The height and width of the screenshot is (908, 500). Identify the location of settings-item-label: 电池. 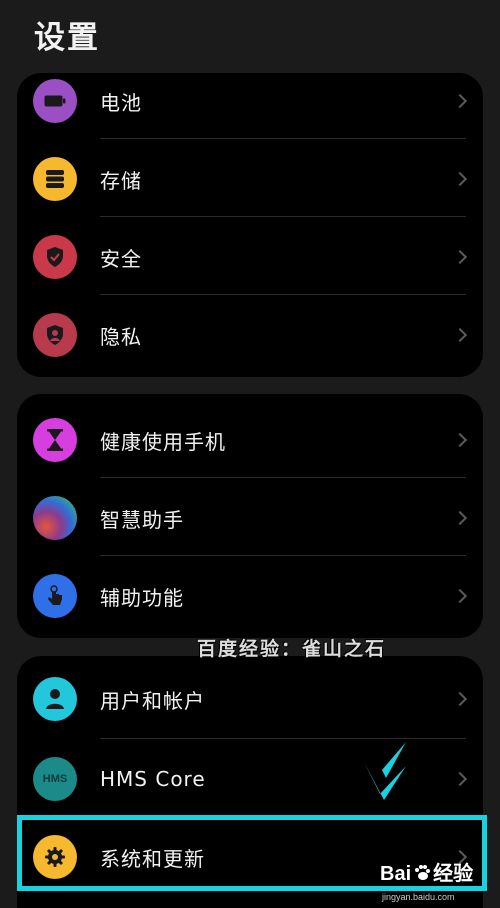
(121, 102).